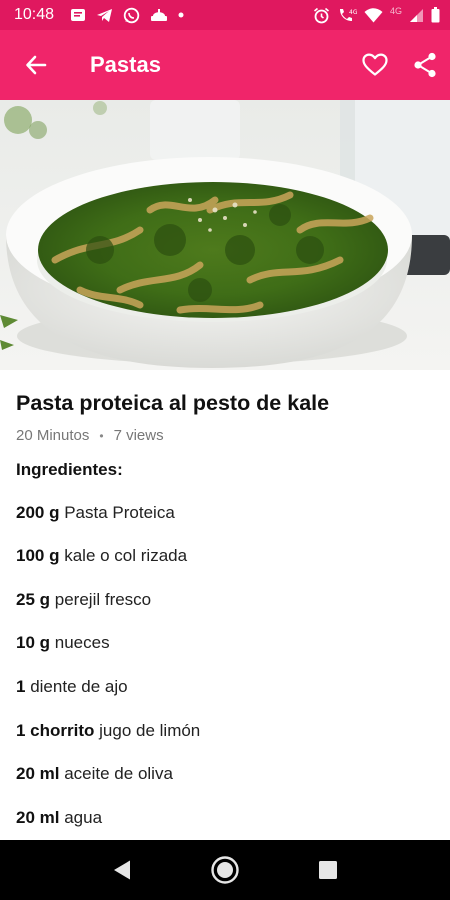  Describe the element at coordinates (226, 643) in the screenshot. I see `ingredient-item: 10 g nueces` at that location.